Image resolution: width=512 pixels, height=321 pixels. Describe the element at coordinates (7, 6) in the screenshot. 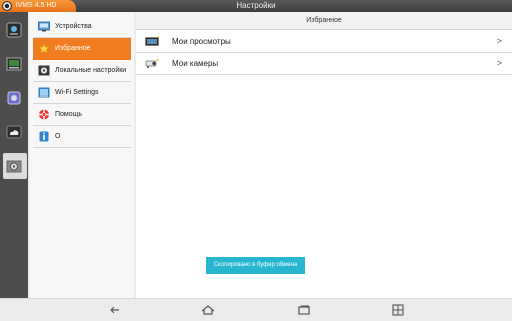

I see `app-logo-icon` at that location.